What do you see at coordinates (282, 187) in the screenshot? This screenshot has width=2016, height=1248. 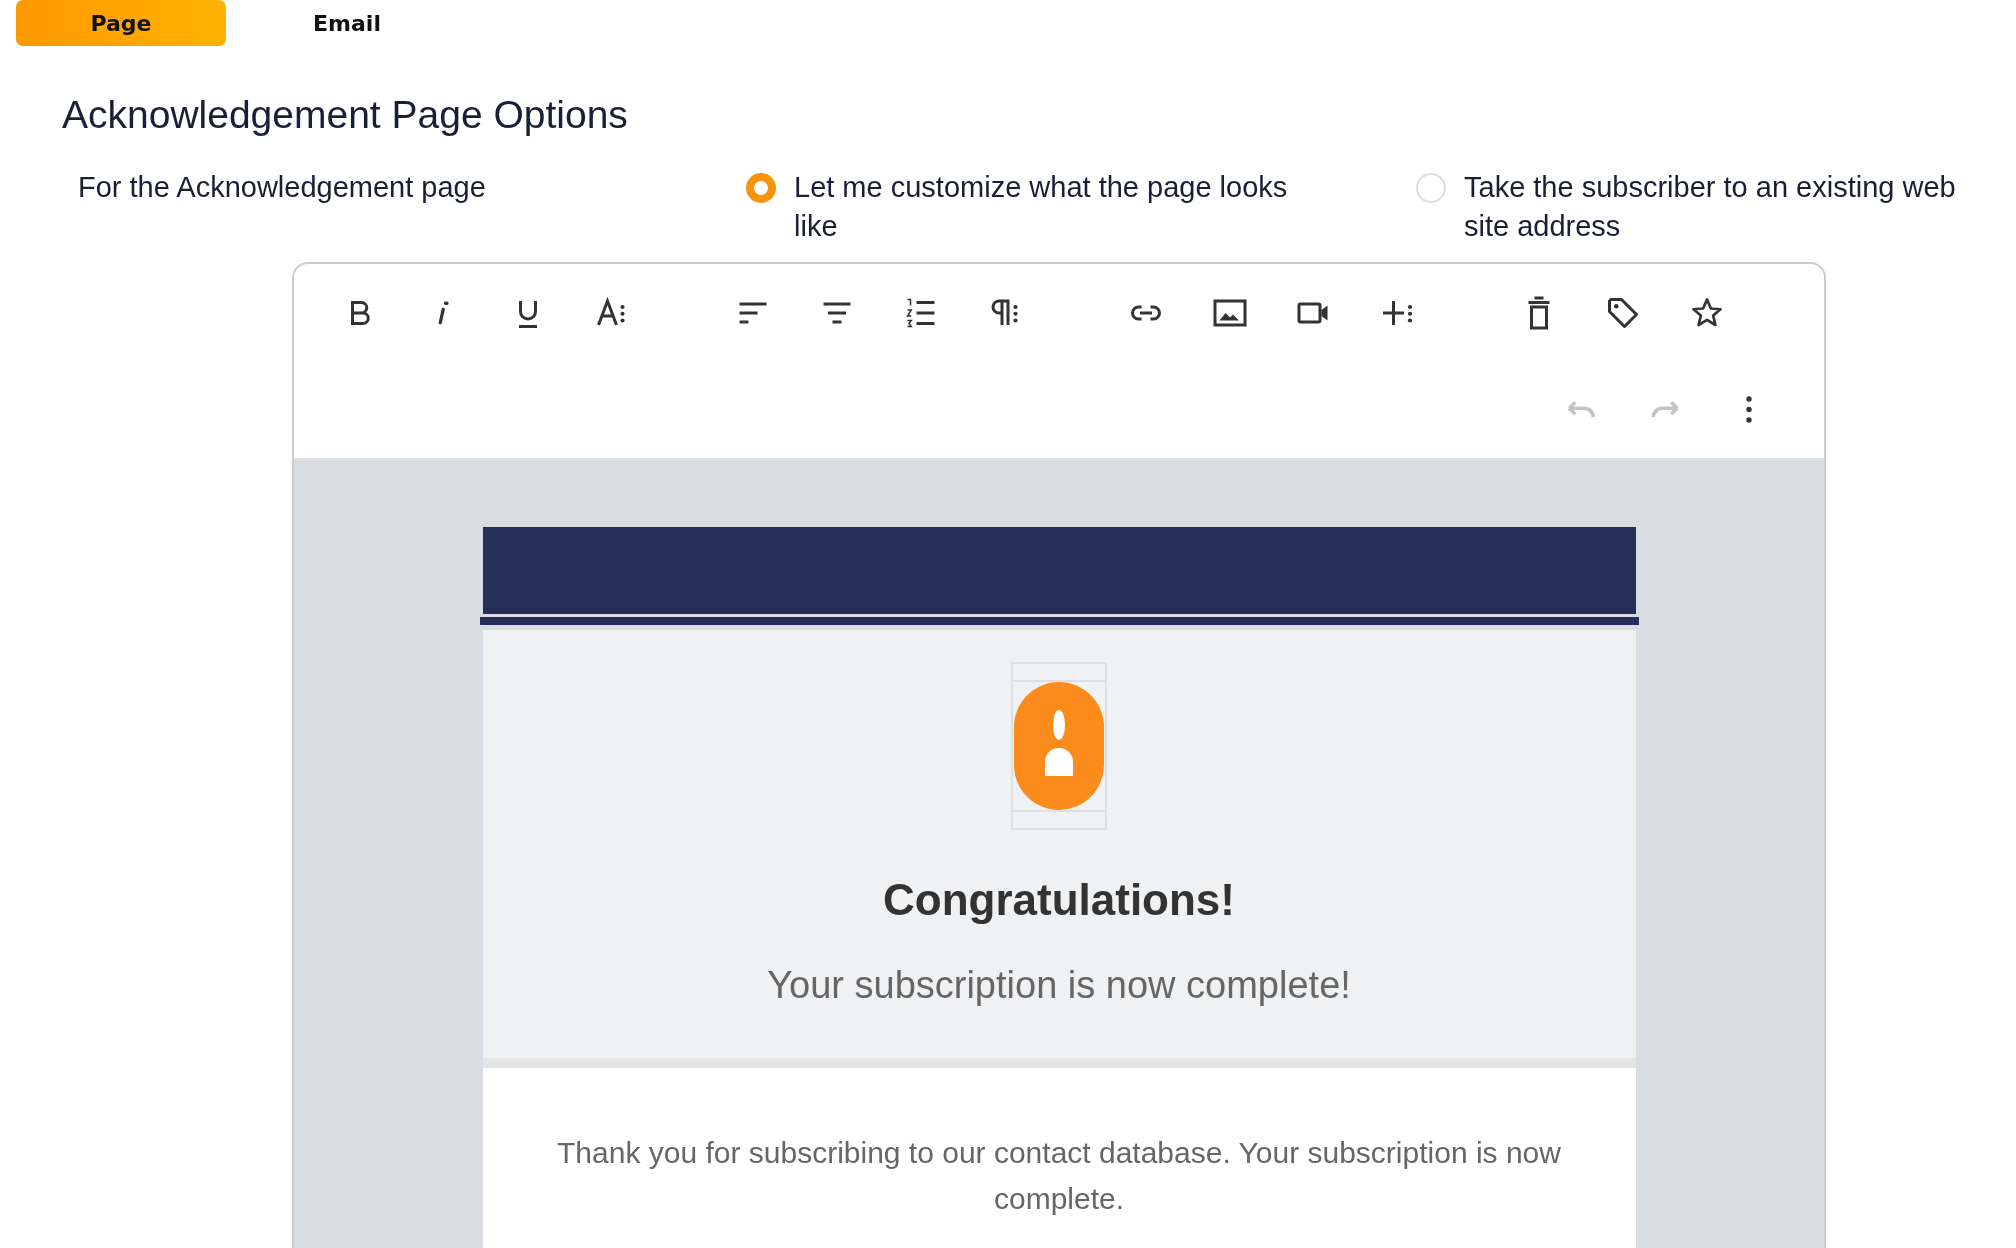 I see `option-label: For the Acknowledgement page` at bounding box center [282, 187].